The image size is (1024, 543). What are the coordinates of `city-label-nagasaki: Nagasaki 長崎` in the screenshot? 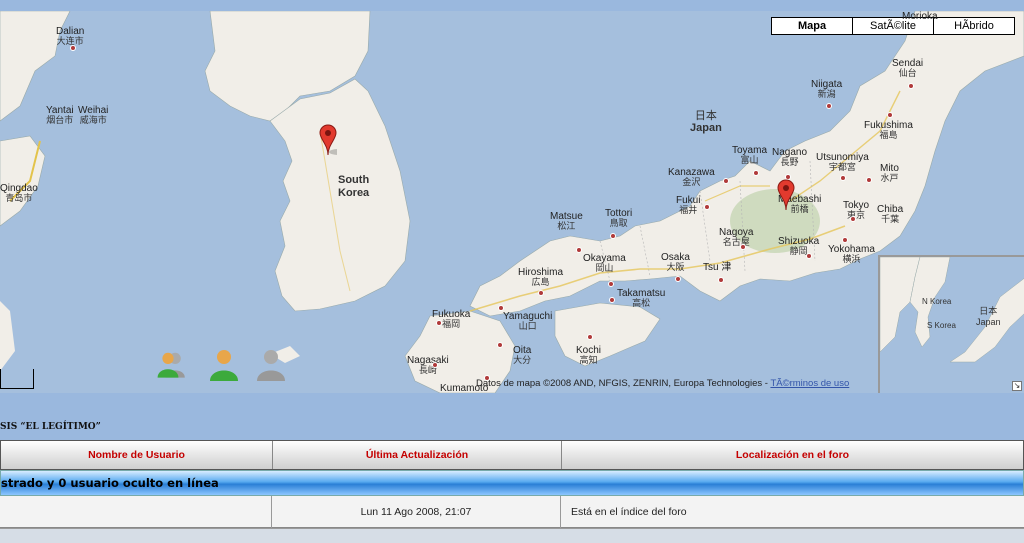 It's located at (428, 365).